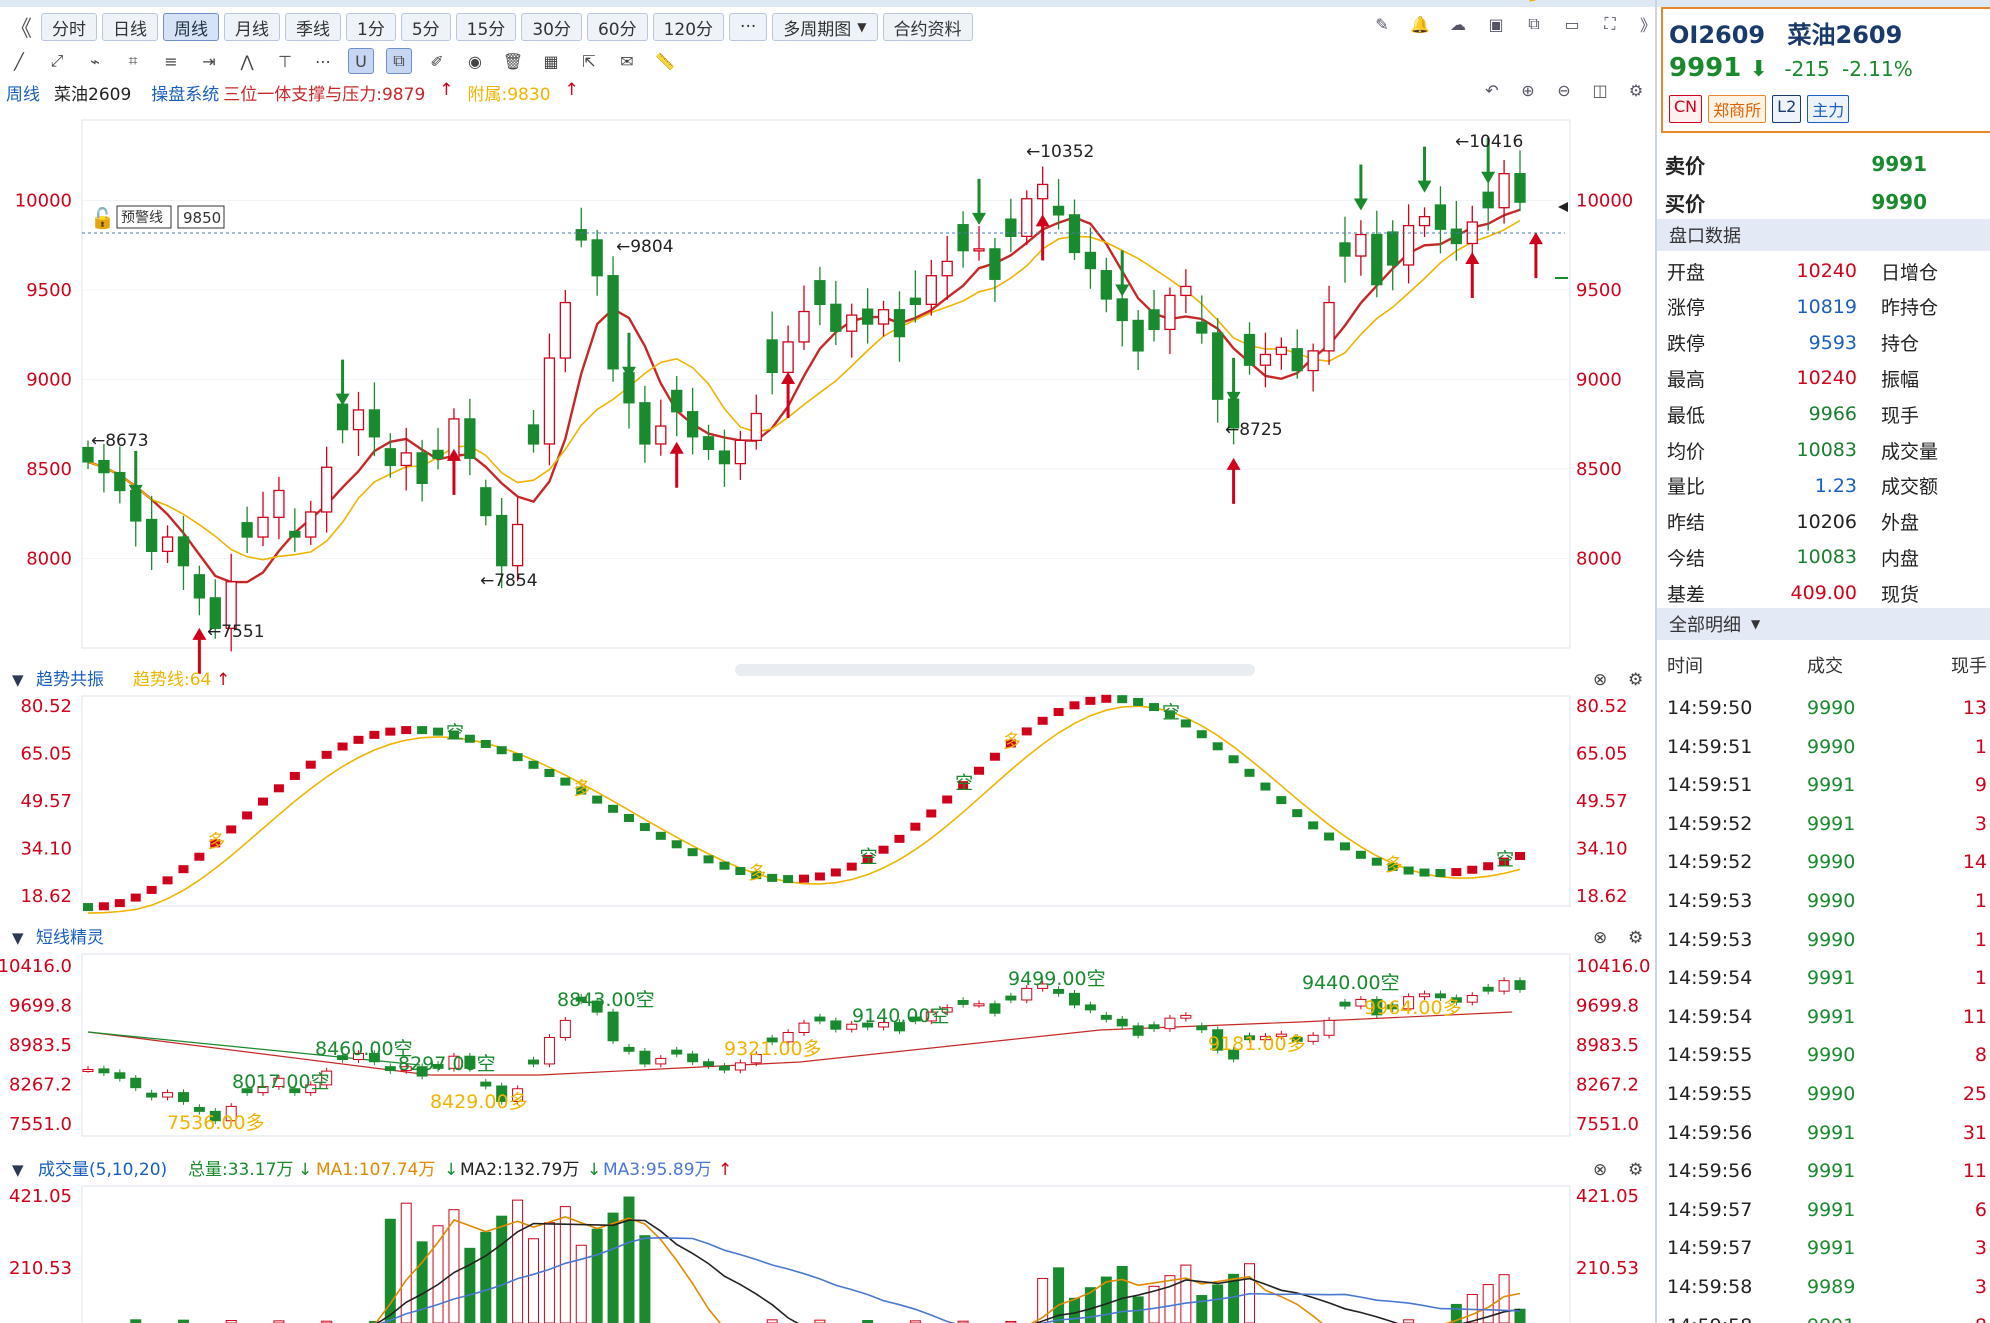 The image size is (1990, 1323). Describe the element at coordinates (1900, 415) in the screenshot. I see `market-right-label: 现手` at that location.